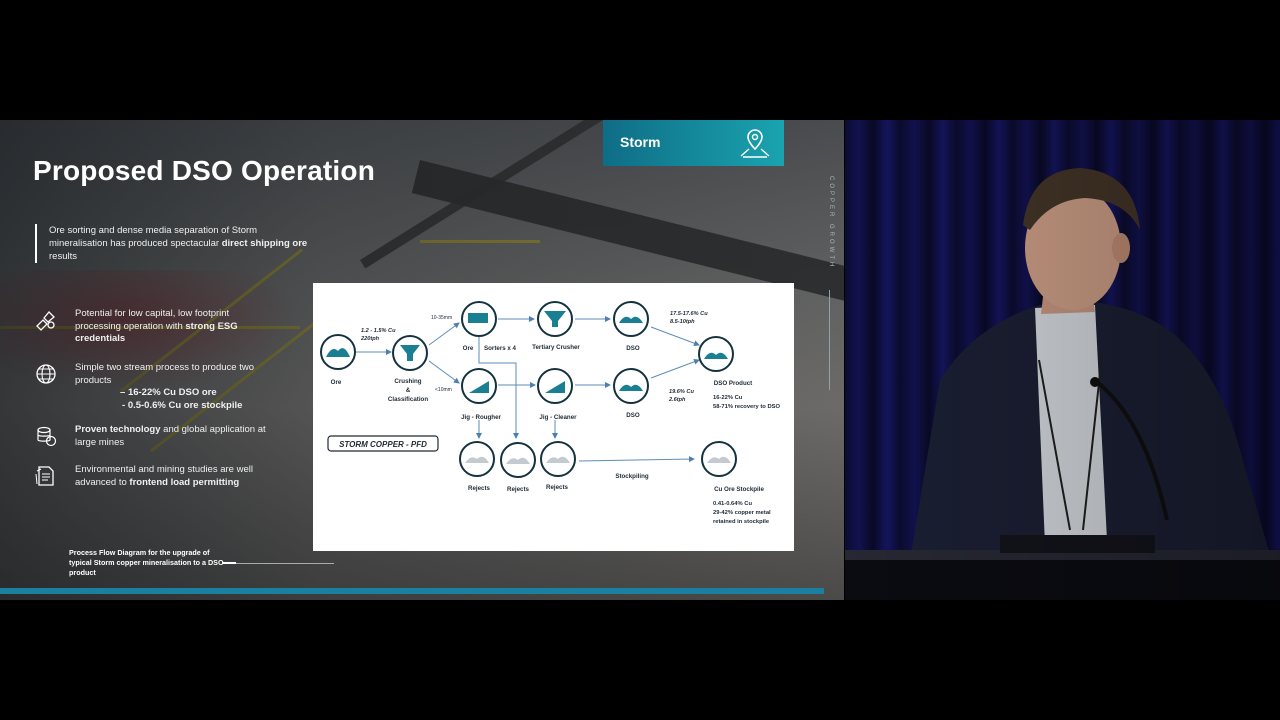 This screenshot has width=1280, height=720. What do you see at coordinates (184, 482) in the screenshot?
I see `bullet-bold: frontend load permitting` at bounding box center [184, 482].